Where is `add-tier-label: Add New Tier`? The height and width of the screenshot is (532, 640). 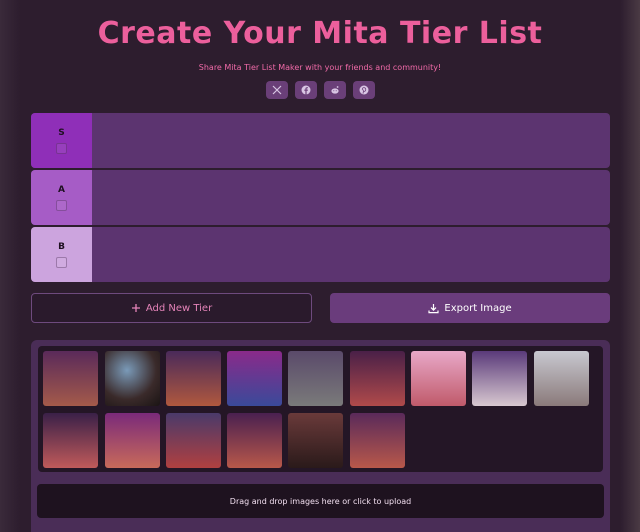
add-tier-label: Add New Tier is located at coordinates (179, 308).